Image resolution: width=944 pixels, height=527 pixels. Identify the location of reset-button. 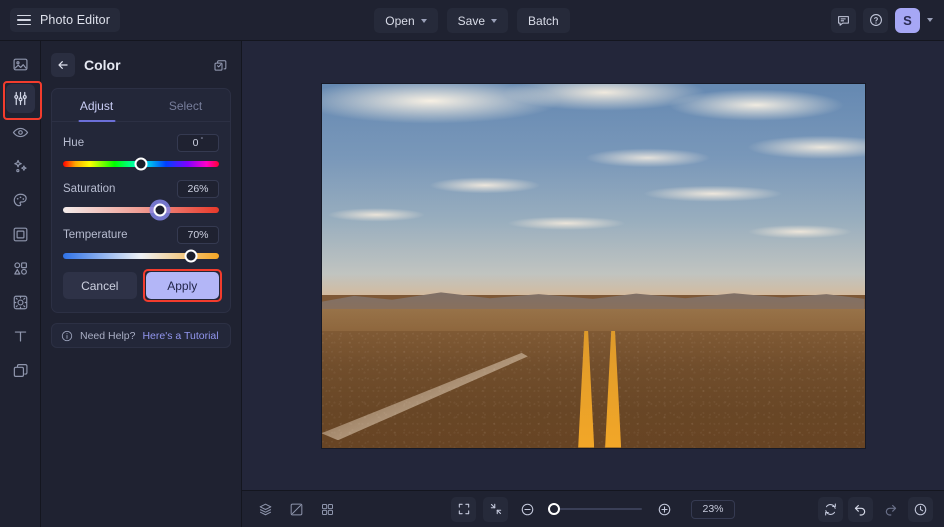
(830, 509).